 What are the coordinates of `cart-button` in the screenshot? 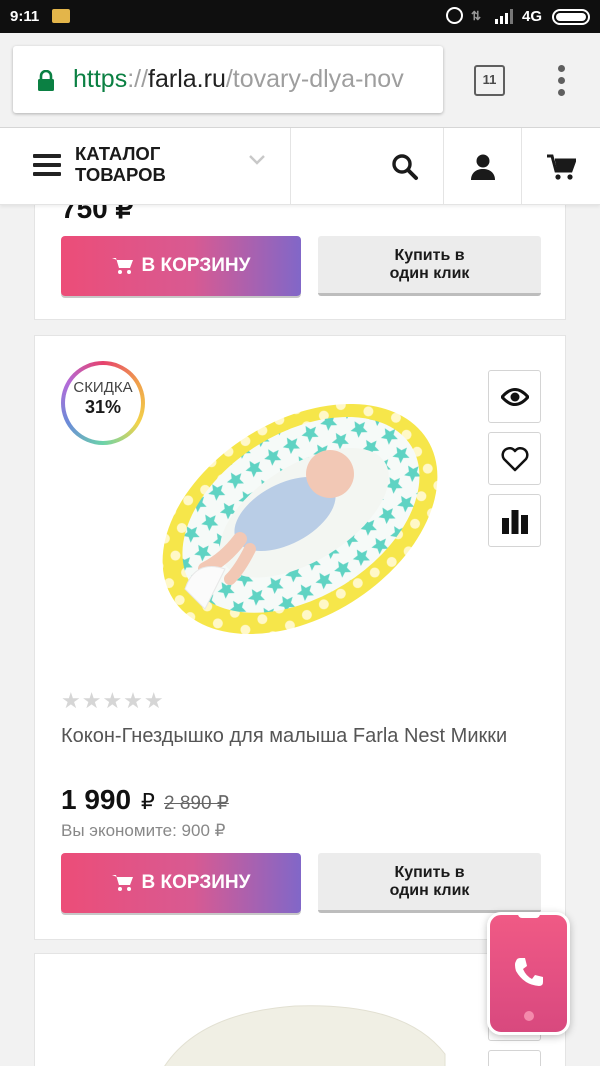 It's located at (561, 166).